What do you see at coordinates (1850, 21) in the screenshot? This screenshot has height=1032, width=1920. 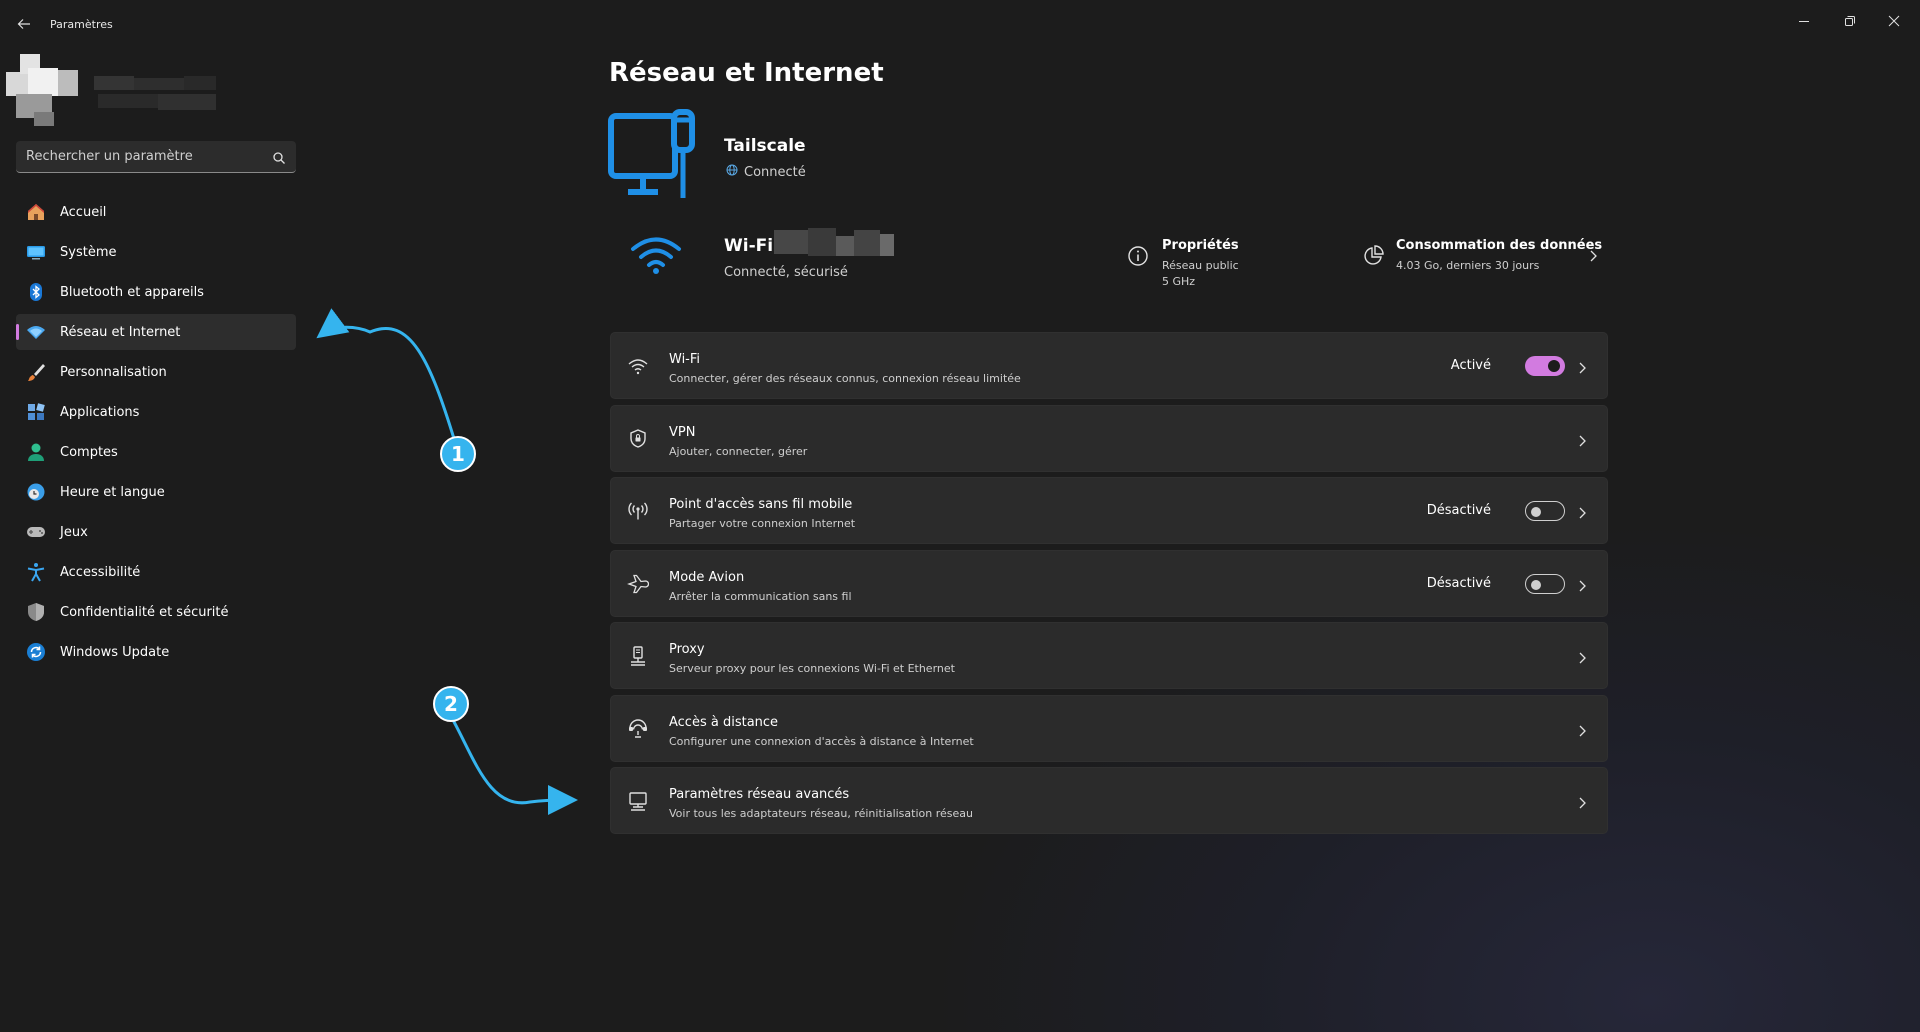 I see `restore-icon` at bounding box center [1850, 21].